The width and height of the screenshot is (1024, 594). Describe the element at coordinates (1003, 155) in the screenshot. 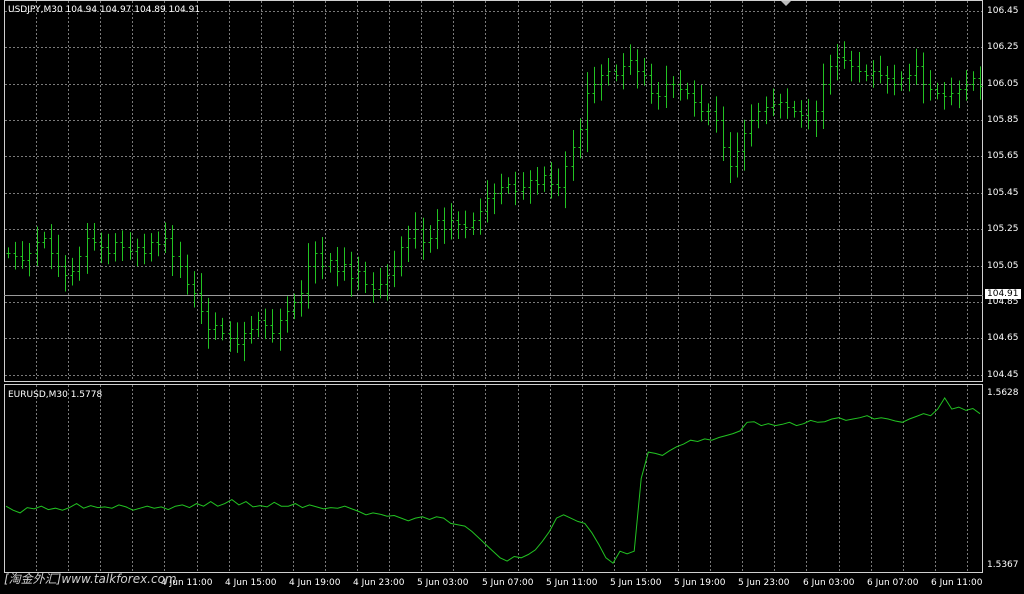

I see `y-tick-label: 105.65` at that location.